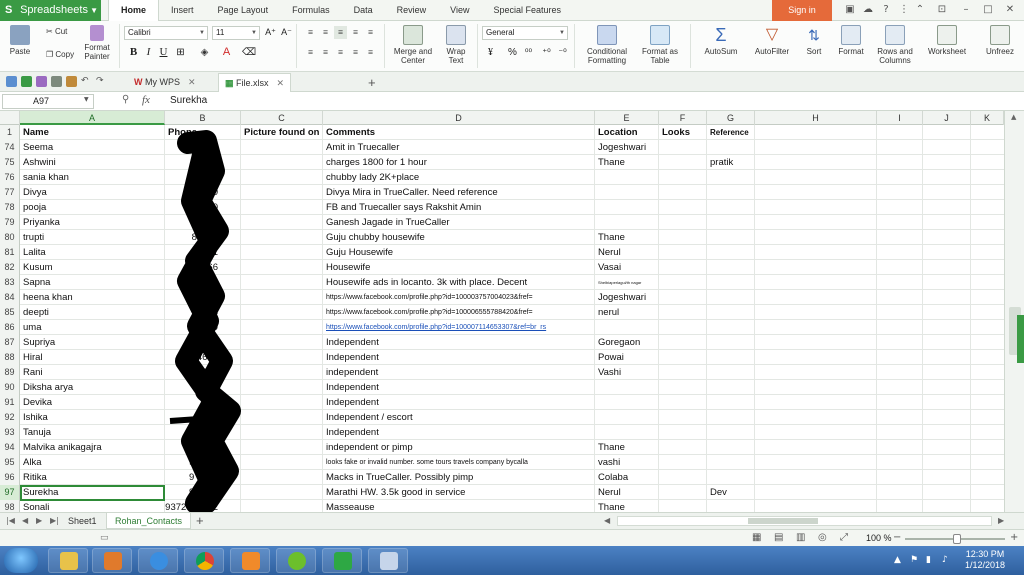  What do you see at coordinates (627, 342) in the screenshot?
I see `cell-location: Goregaon` at bounding box center [627, 342].